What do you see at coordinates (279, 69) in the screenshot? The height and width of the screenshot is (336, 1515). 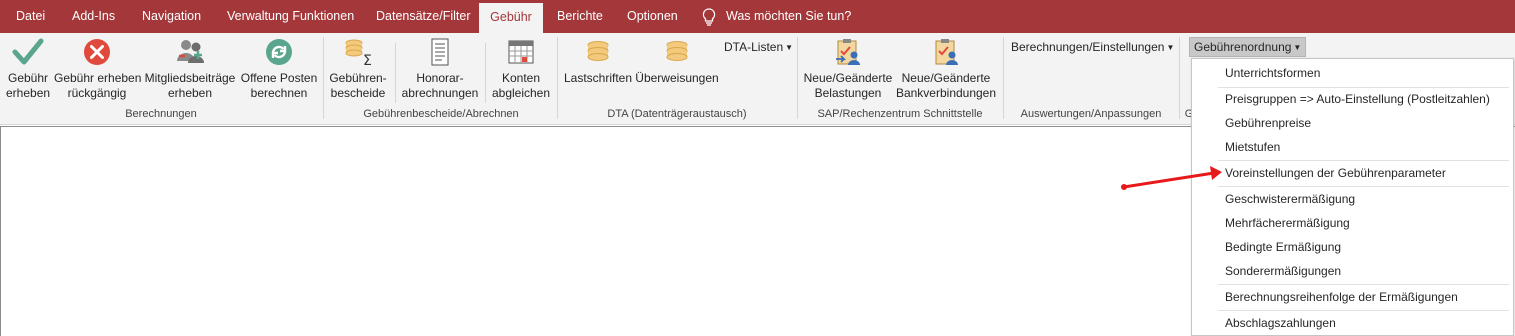 I see `offene-posten-berechnen-button: Offene Posten berechnen` at bounding box center [279, 69].